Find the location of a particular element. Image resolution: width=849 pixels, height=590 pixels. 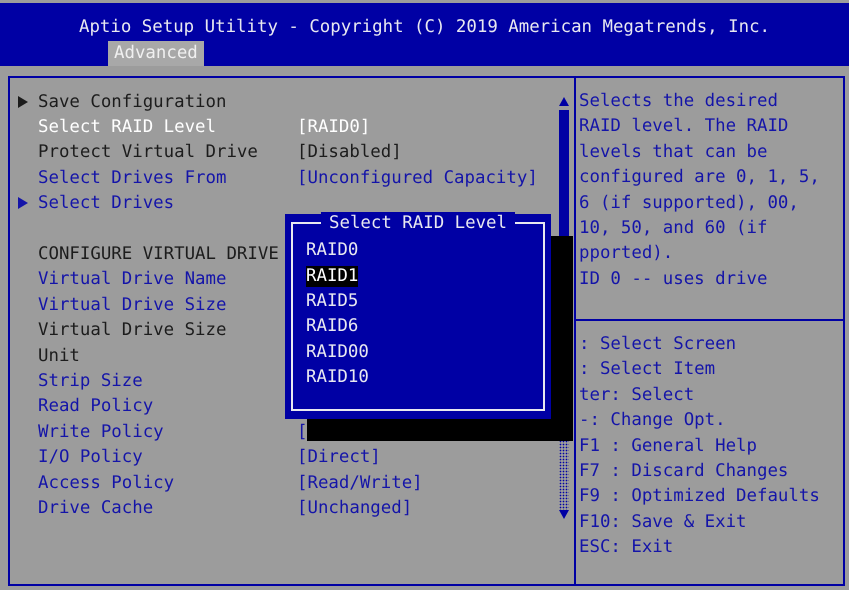

key-hint-line: F10: Save & Exit is located at coordinates (663, 522).